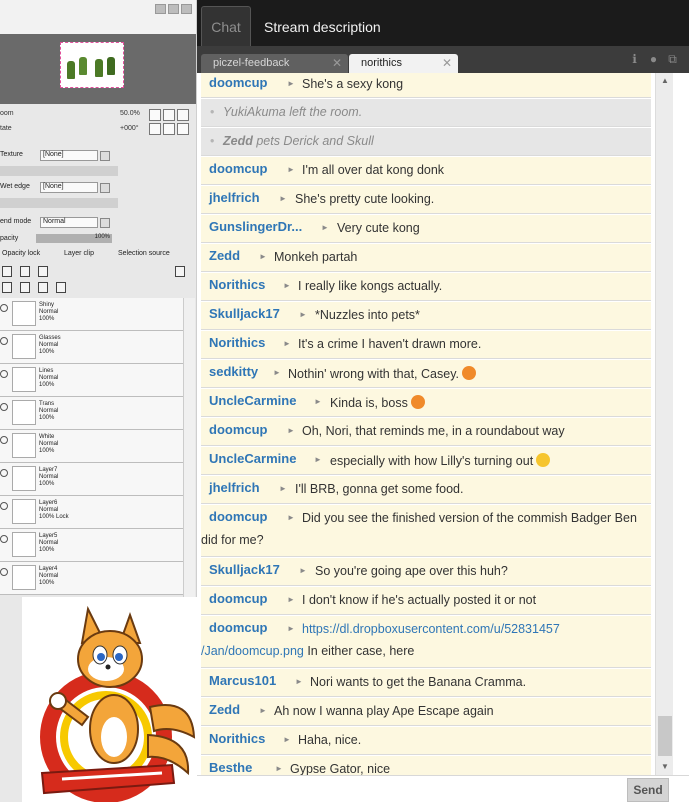 This screenshot has width=689, height=802. What do you see at coordinates (183, 115) in the screenshot?
I see `zoom-reset-icon` at bounding box center [183, 115].